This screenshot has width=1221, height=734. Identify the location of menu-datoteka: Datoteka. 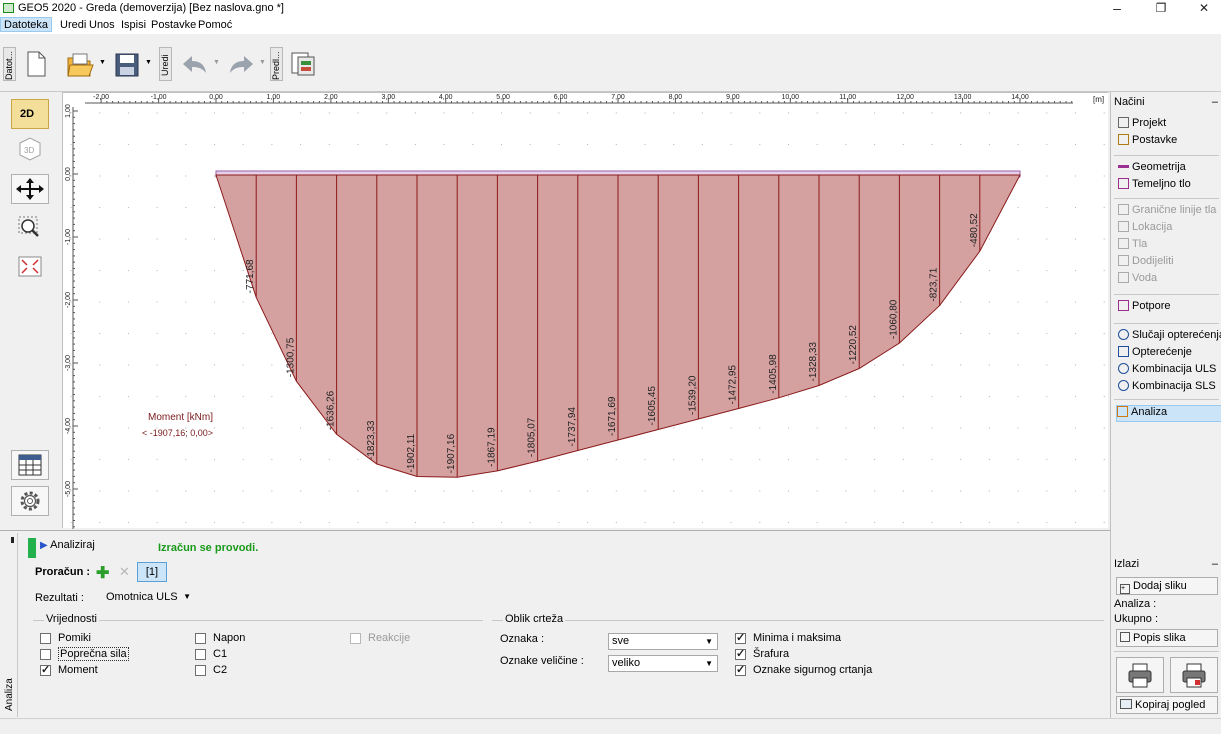
(26, 24).